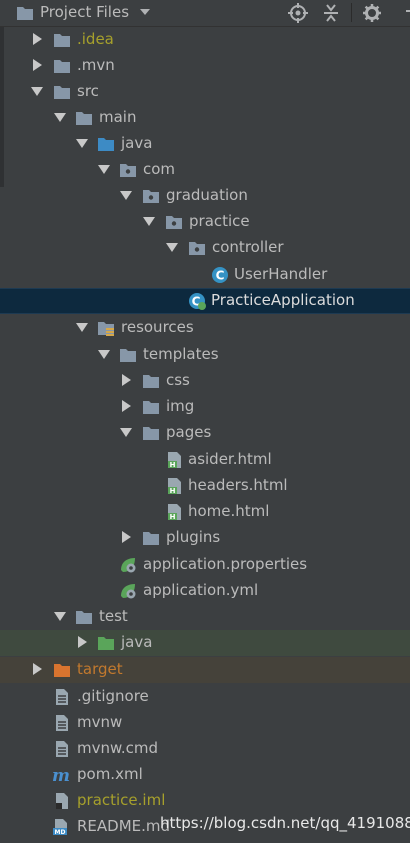  Describe the element at coordinates (205, 92) in the screenshot. I see `tree-item-src: src` at that location.